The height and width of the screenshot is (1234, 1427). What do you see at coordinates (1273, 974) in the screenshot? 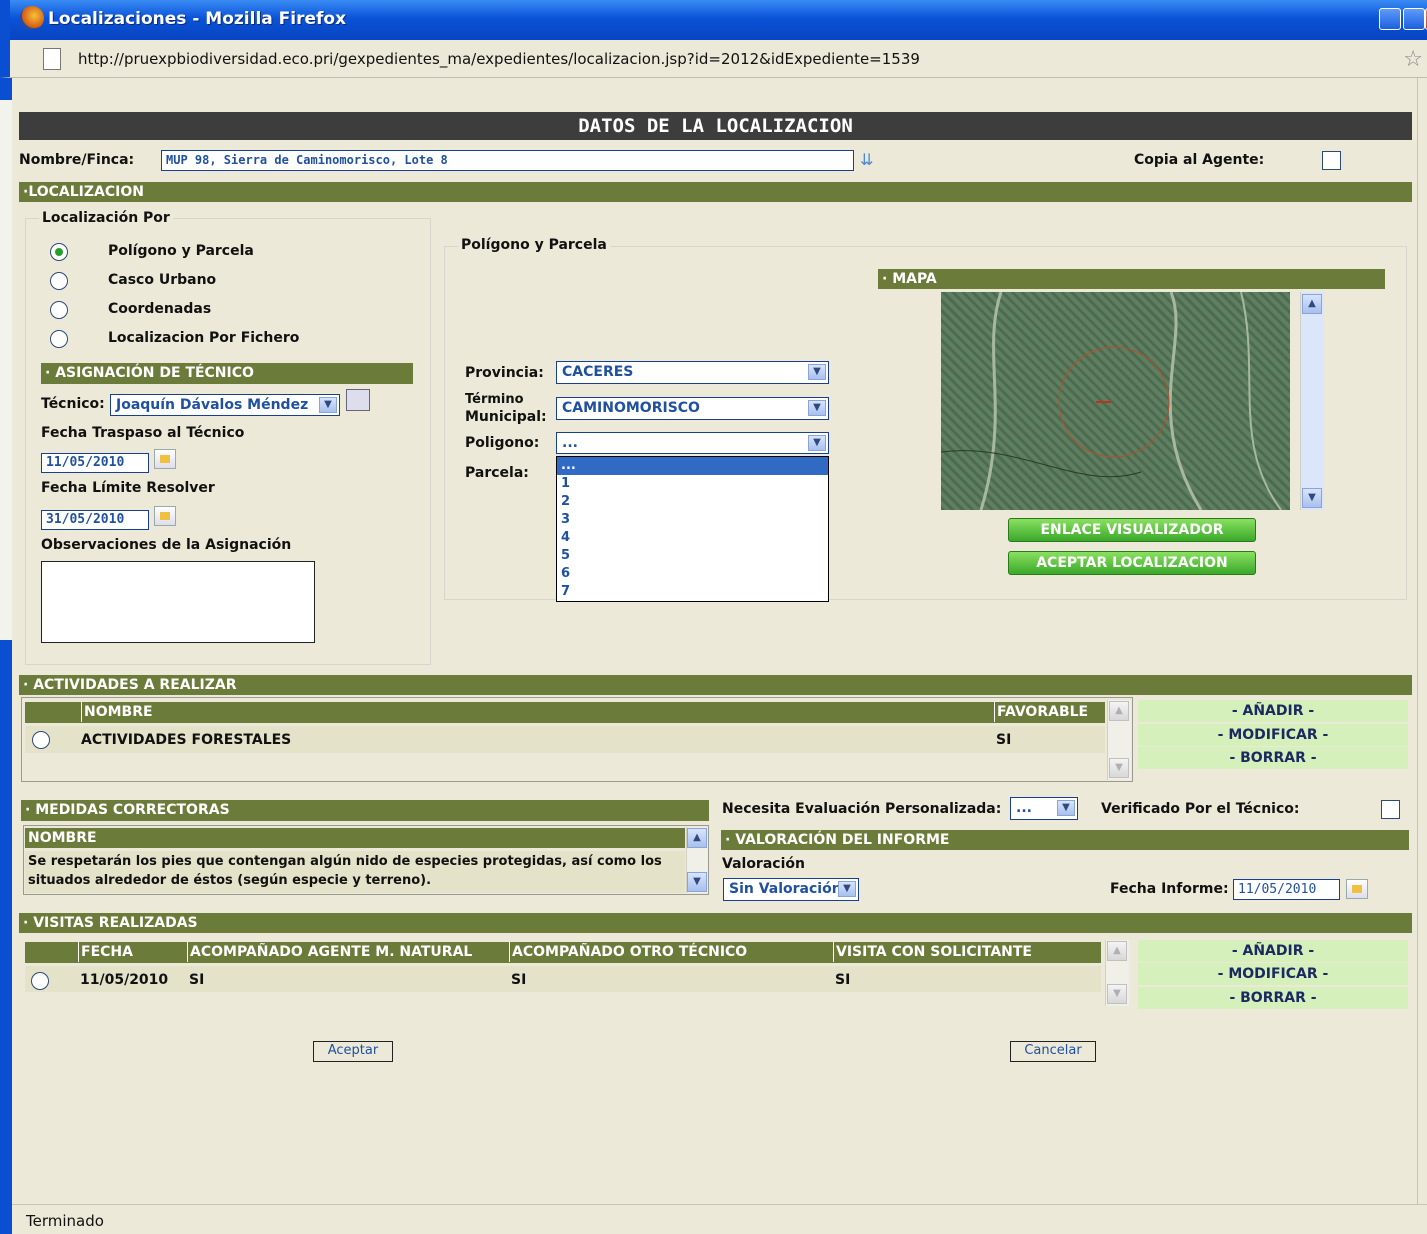
I see `visitas-modify-button: - MODIFICAR -` at bounding box center [1273, 974].